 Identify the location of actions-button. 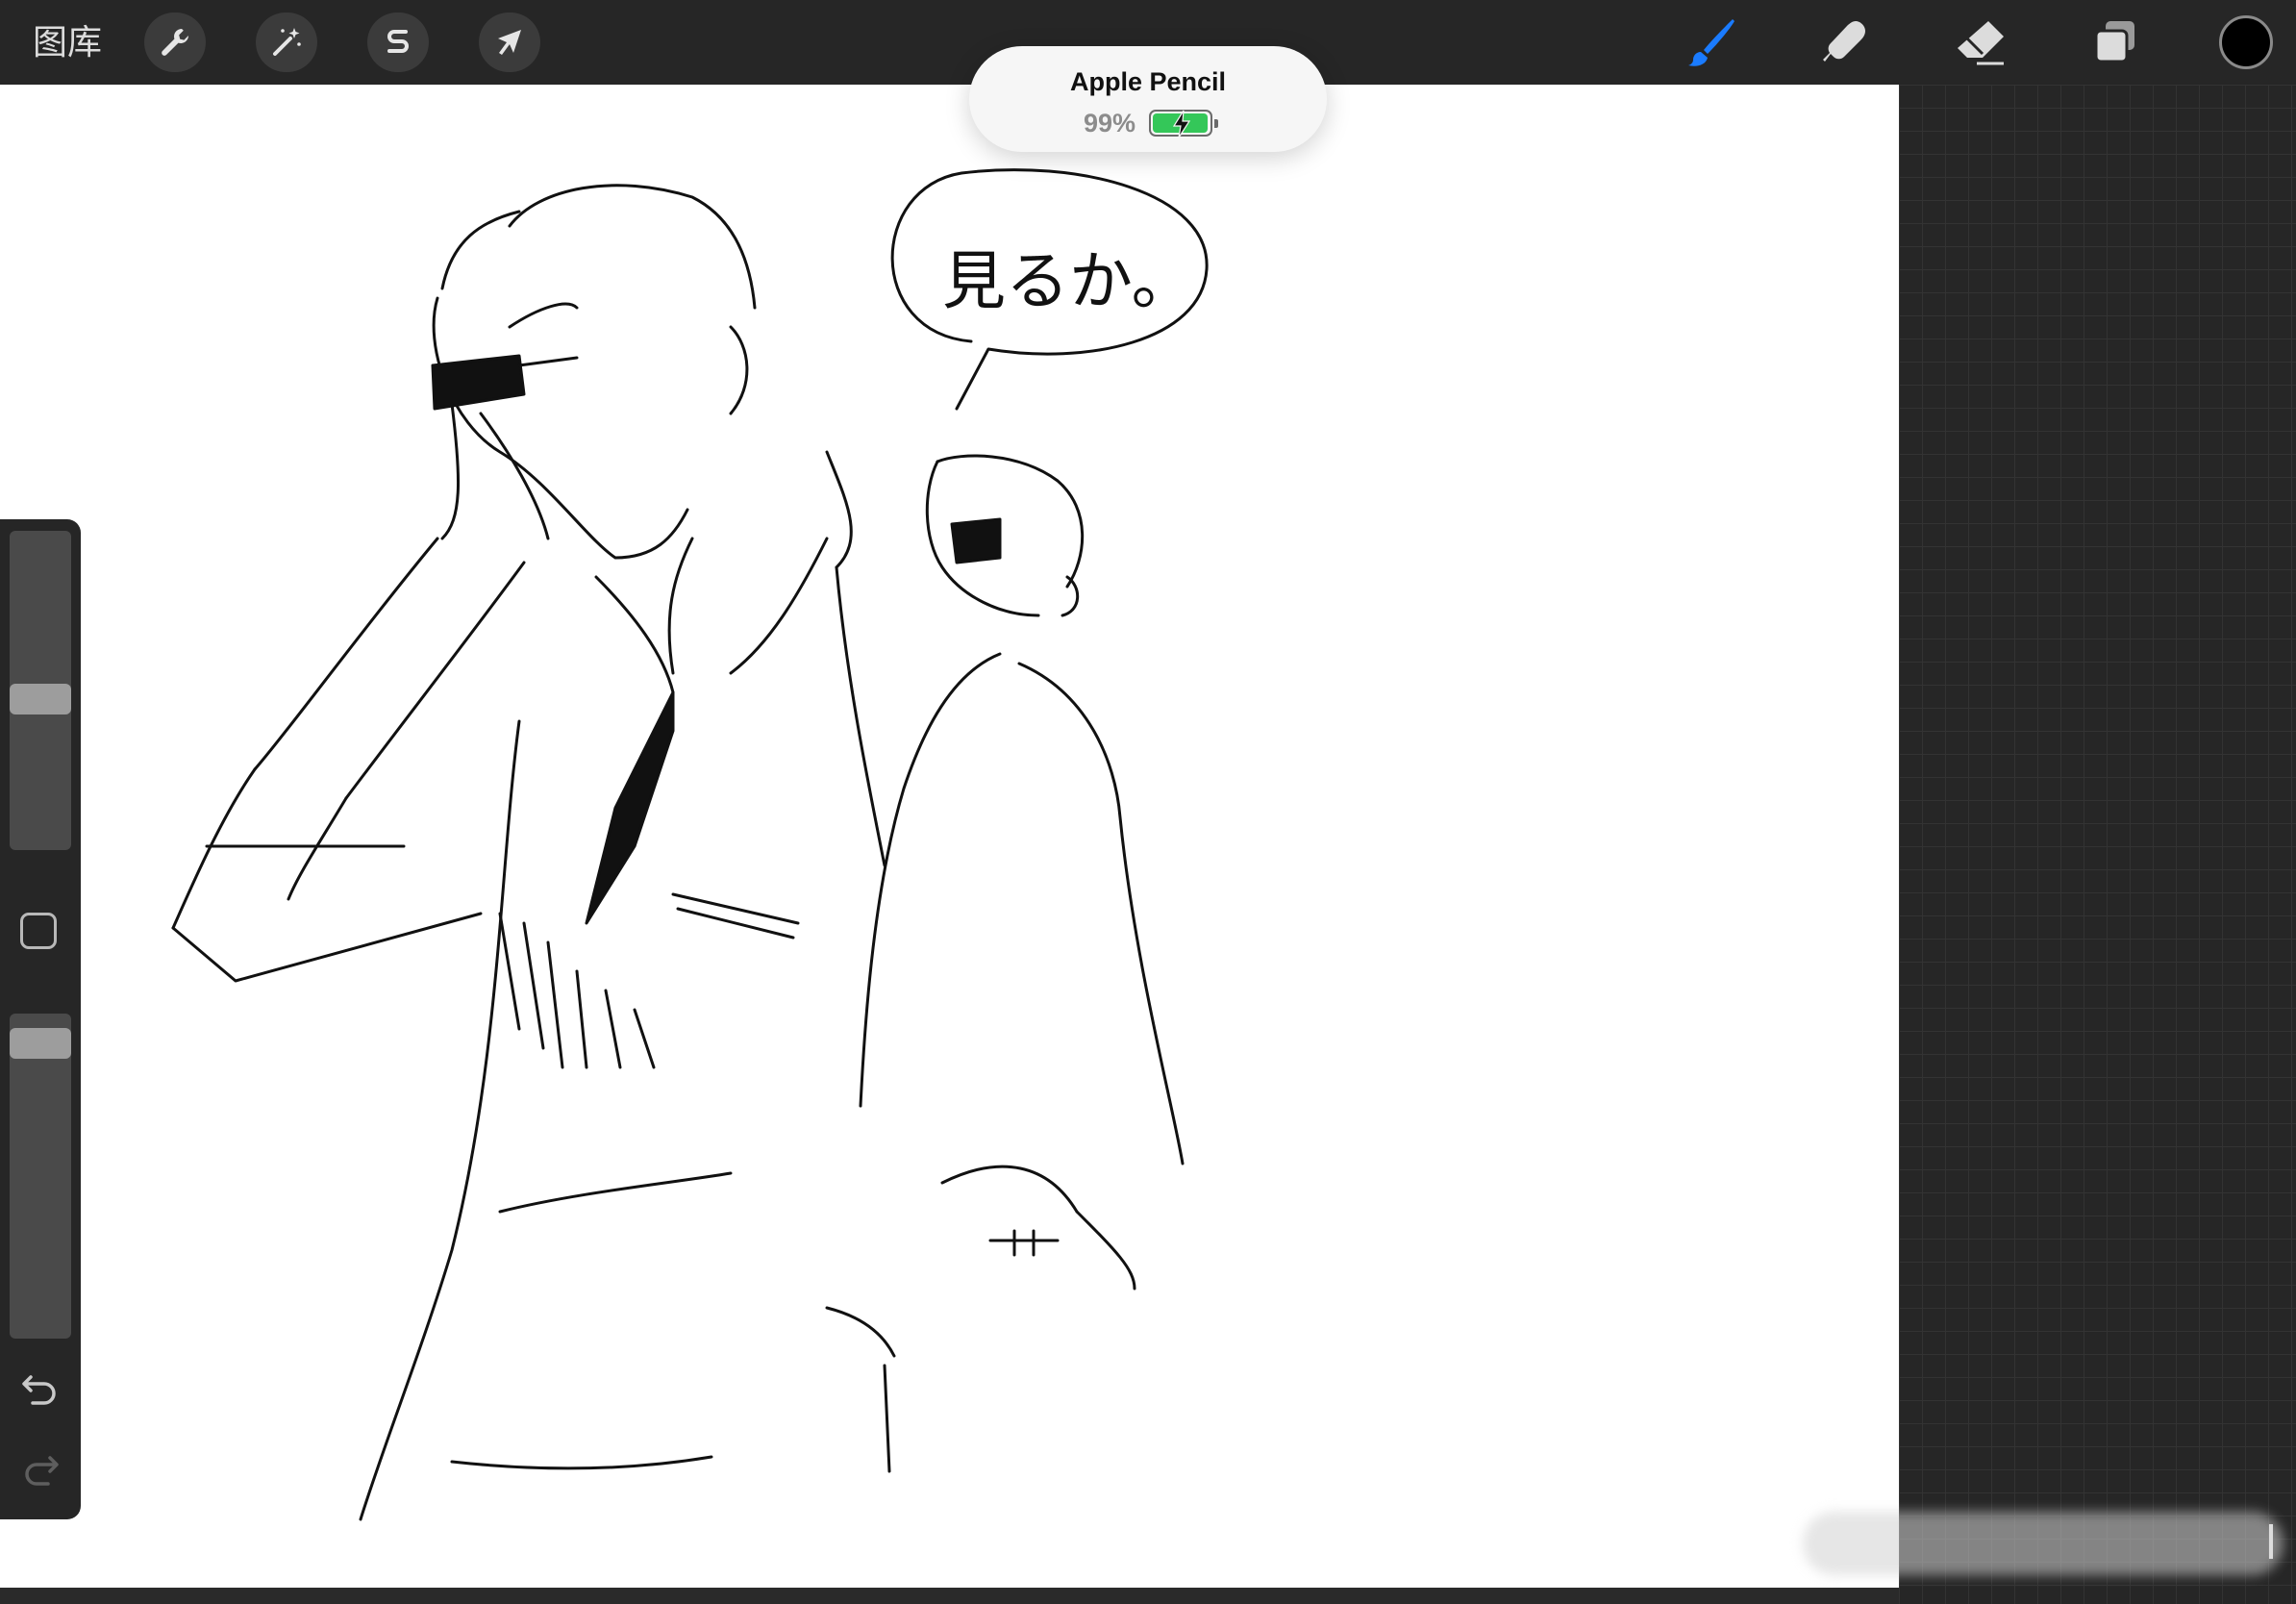
(175, 42).